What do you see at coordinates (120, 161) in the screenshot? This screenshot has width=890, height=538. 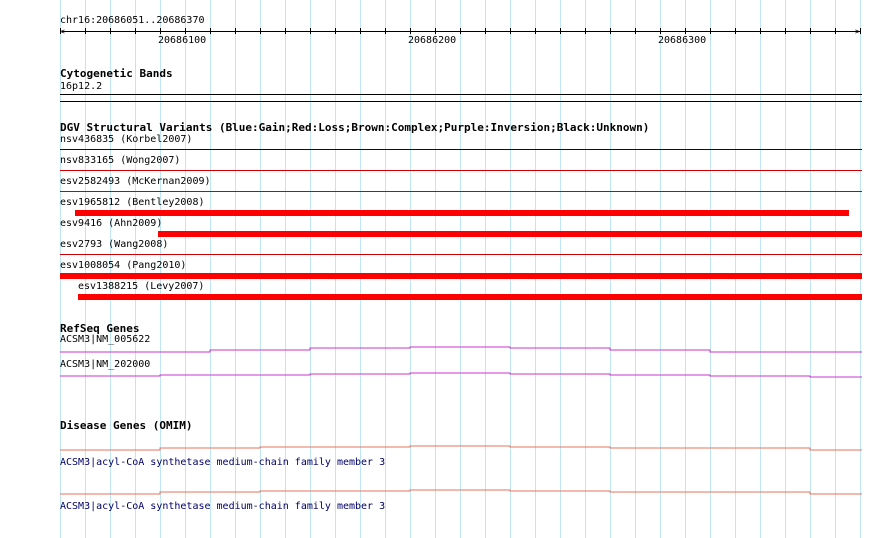 I see `variant-label: nsv833165 (Wong2007)` at bounding box center [120, 161].